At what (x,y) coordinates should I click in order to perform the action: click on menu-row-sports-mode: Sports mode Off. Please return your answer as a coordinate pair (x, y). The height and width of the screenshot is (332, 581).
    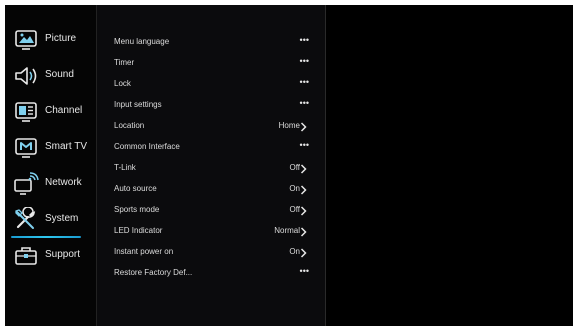
    Looking at the image, I should click on (211, 211).